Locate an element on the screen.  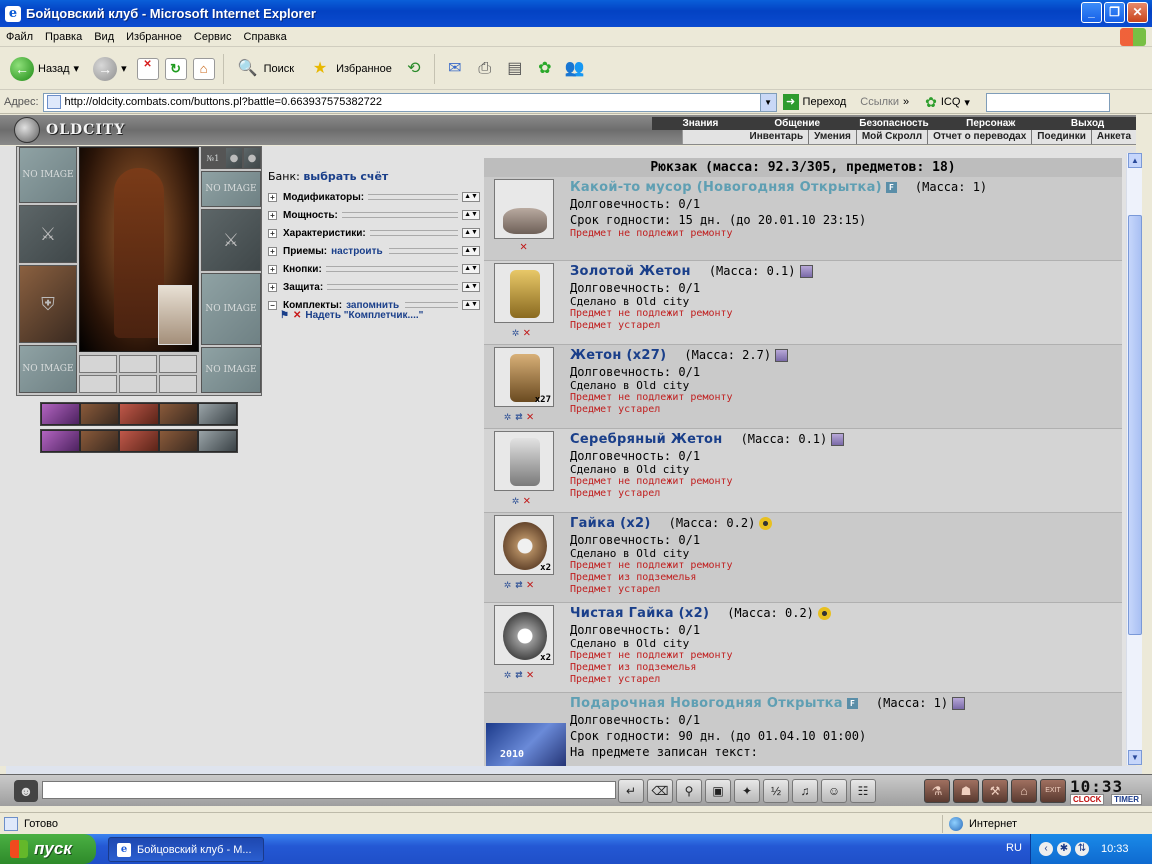
subnav-profile: Анкета is located at coordinates (1113, 137).